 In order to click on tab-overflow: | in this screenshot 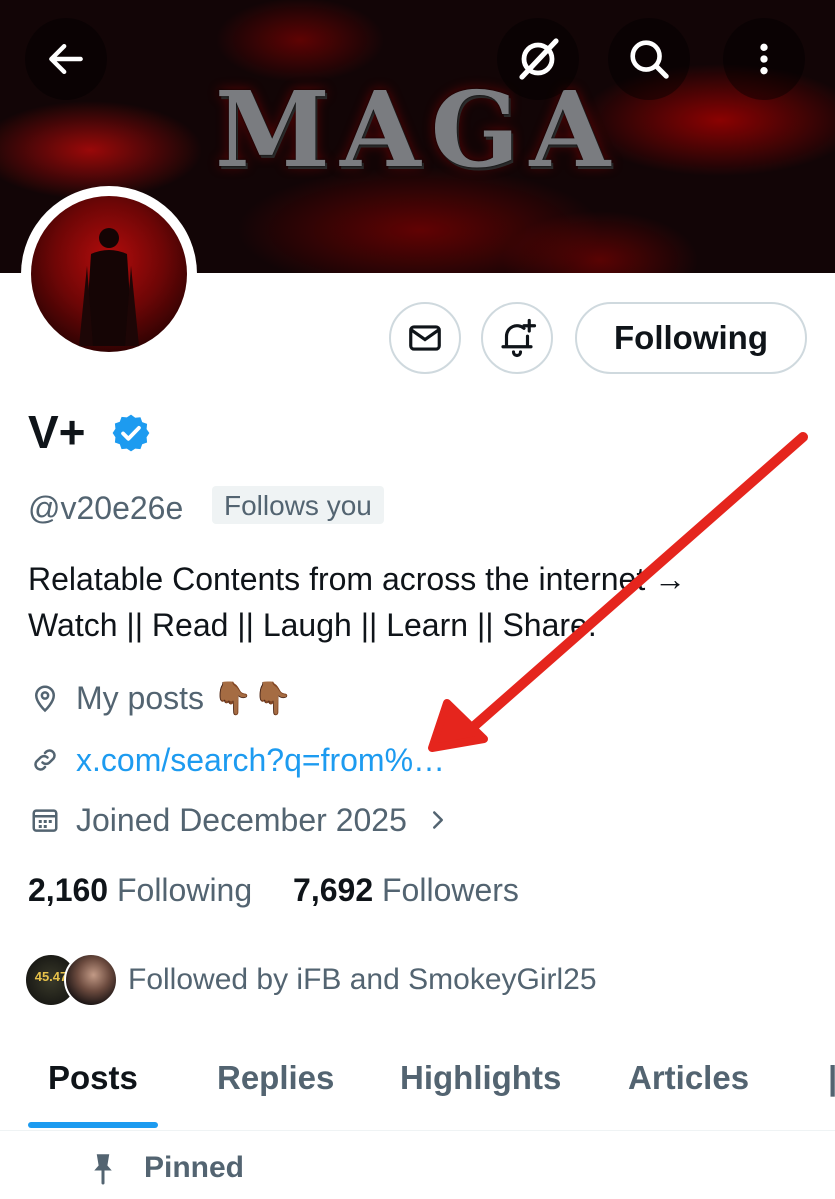, I will do `click(831, 1078)`.